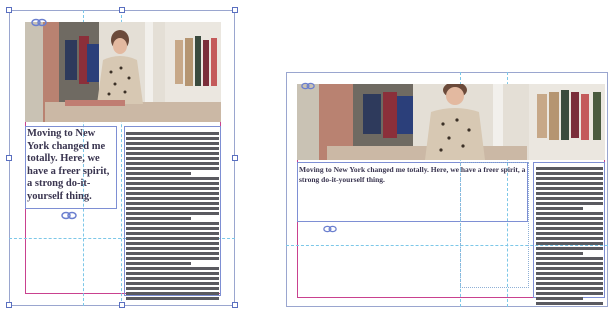 The height and width of the screenshot is (311, 611). I want to click on right-photo-frame, so click(451, 122).